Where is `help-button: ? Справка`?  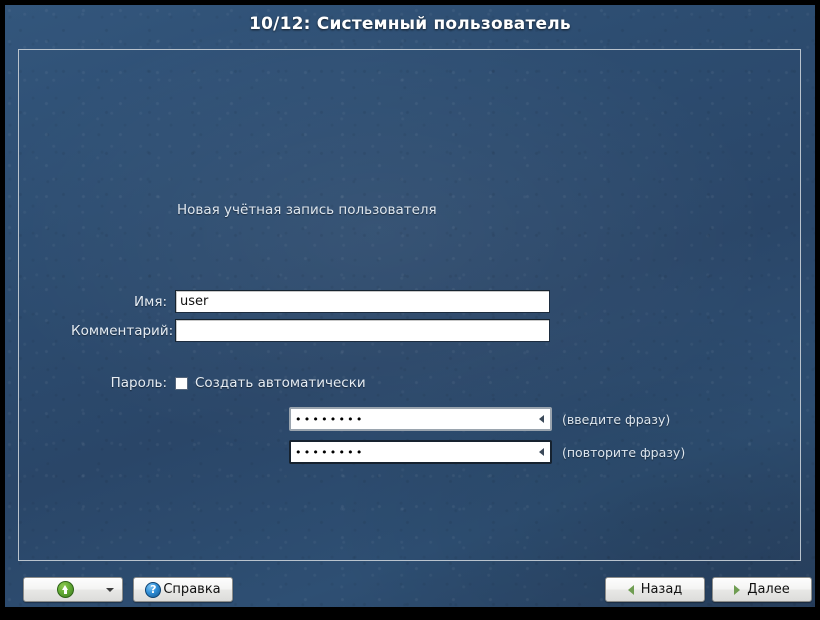
help-button: ? Справка is located at coordinates (183, 589).